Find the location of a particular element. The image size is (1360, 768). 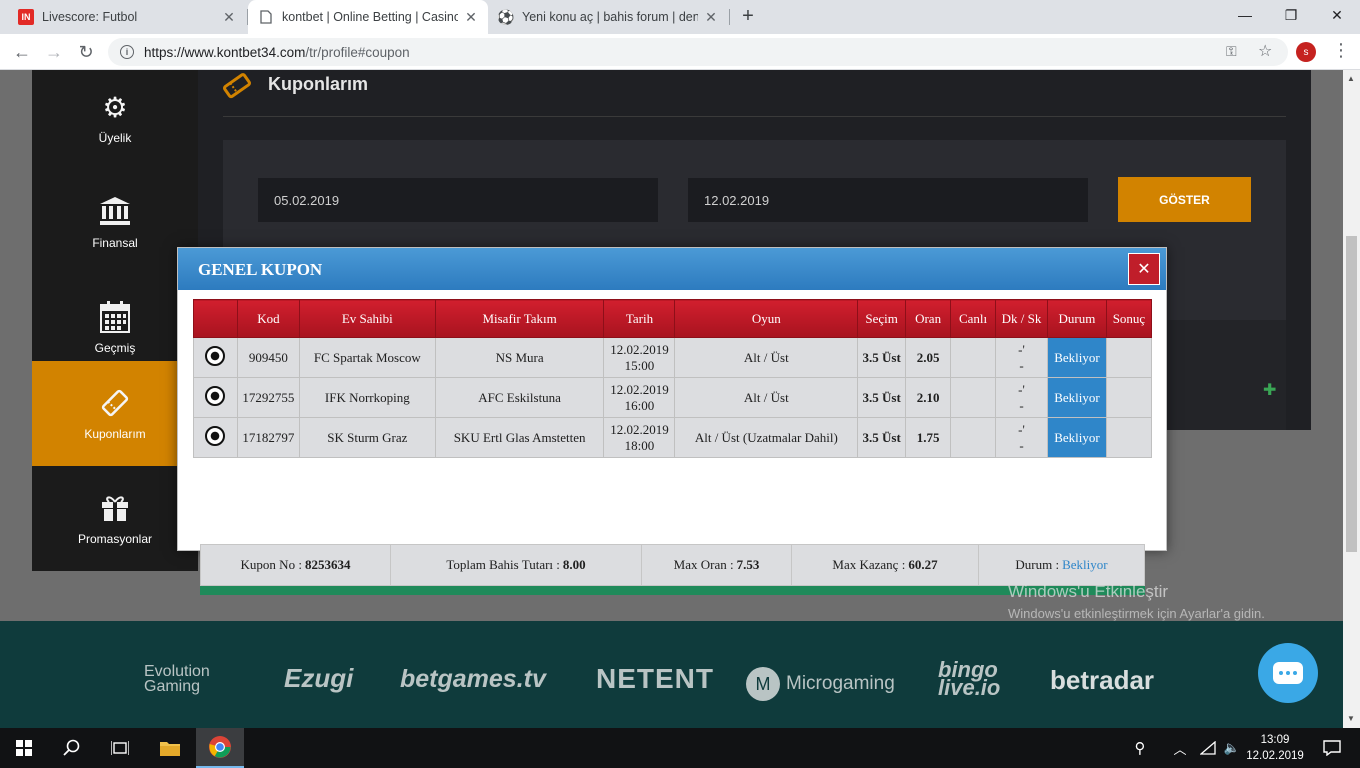

kod-cell: 909450 is located at coordinates (268, 357).